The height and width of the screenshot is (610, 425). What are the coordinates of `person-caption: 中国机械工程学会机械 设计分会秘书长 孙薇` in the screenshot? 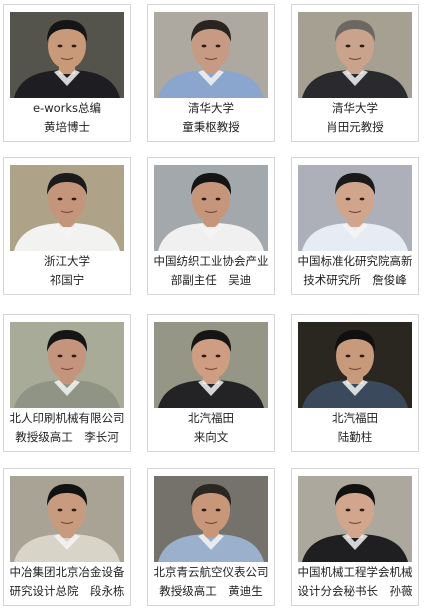 It's located at (355, 582).